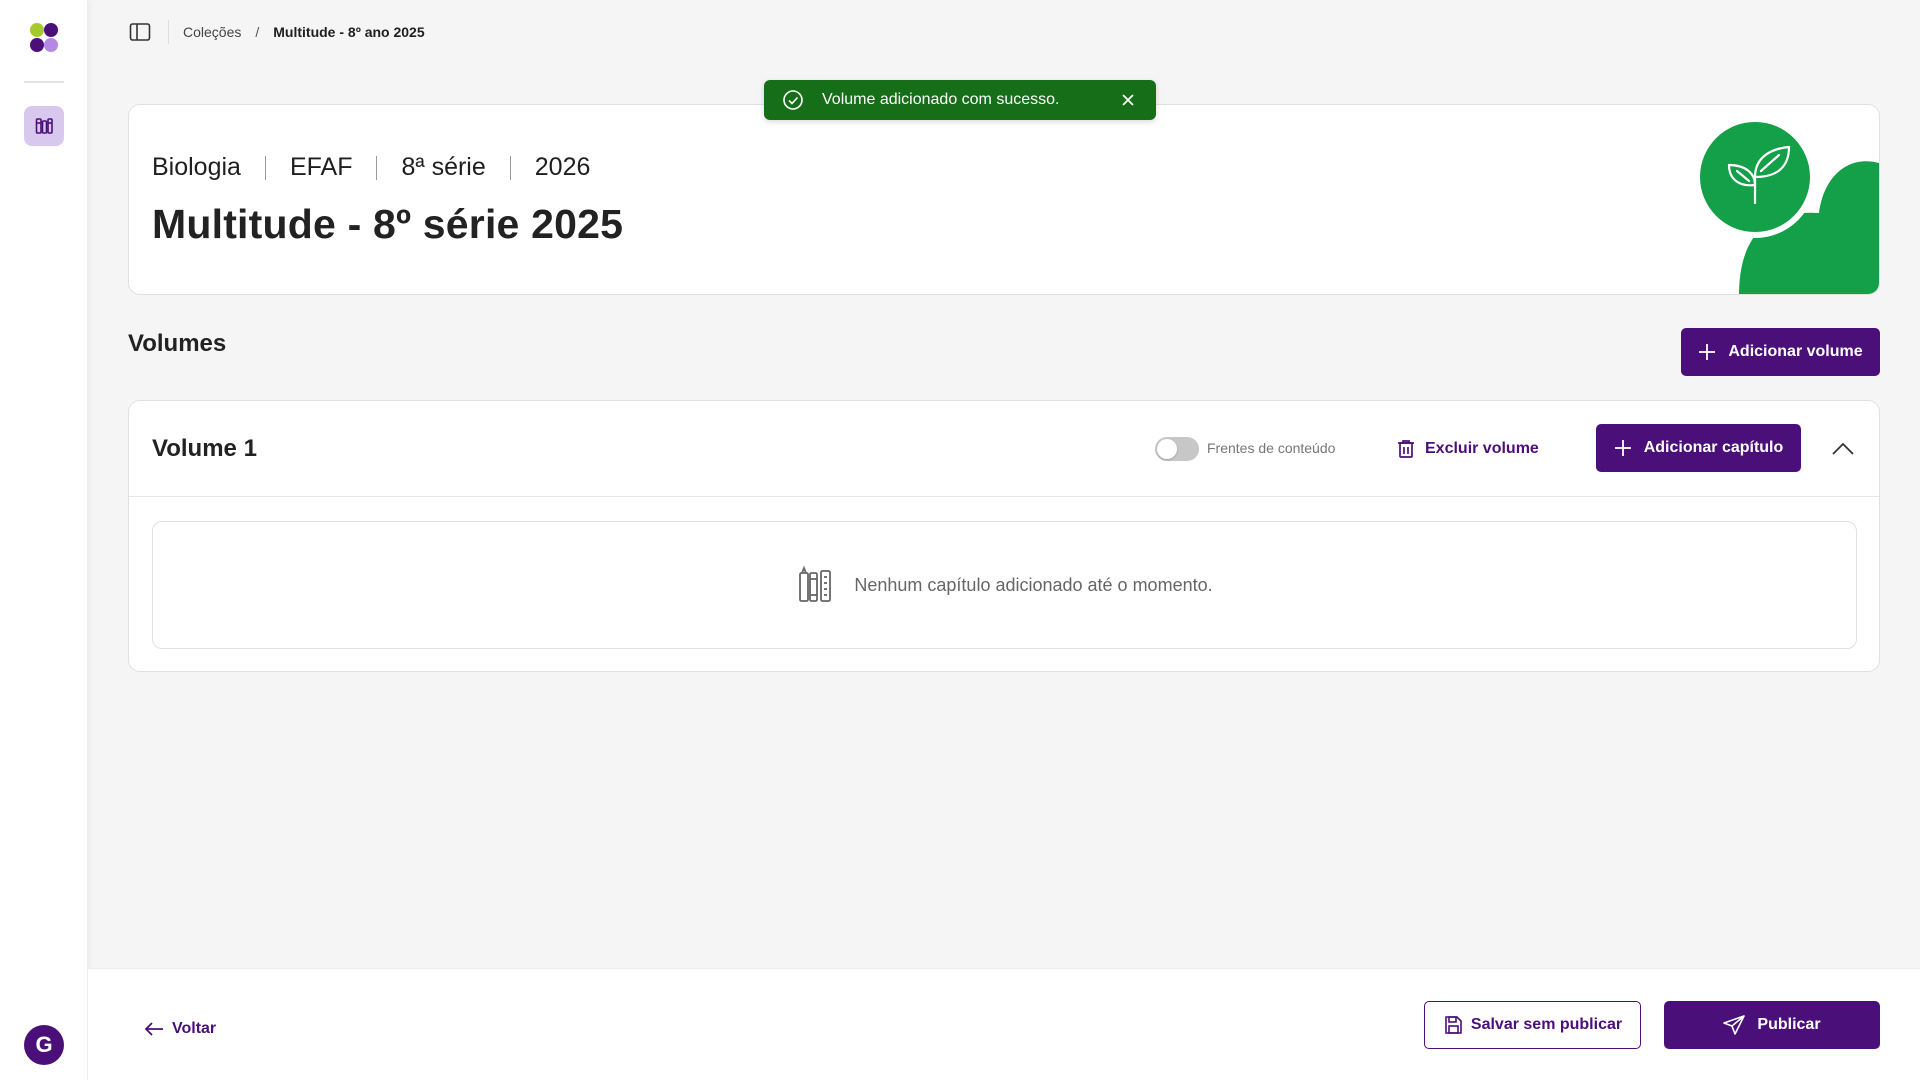 The width and height of the screenshot is (1920, 1080). Describe the element at coordinates (154, 1029) in the screenshot. I see `arrow-left-icon` at that location.